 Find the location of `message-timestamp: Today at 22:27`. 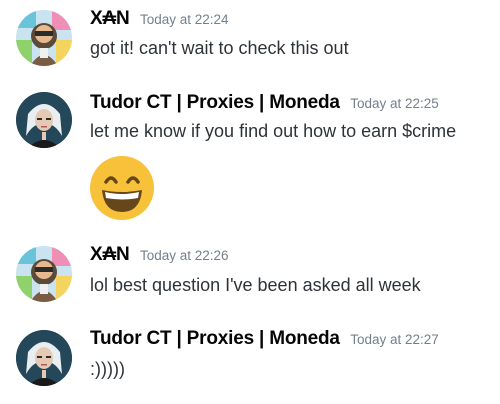

message-timestamp: Today at 22:27 is located at coordinates (394, 339).